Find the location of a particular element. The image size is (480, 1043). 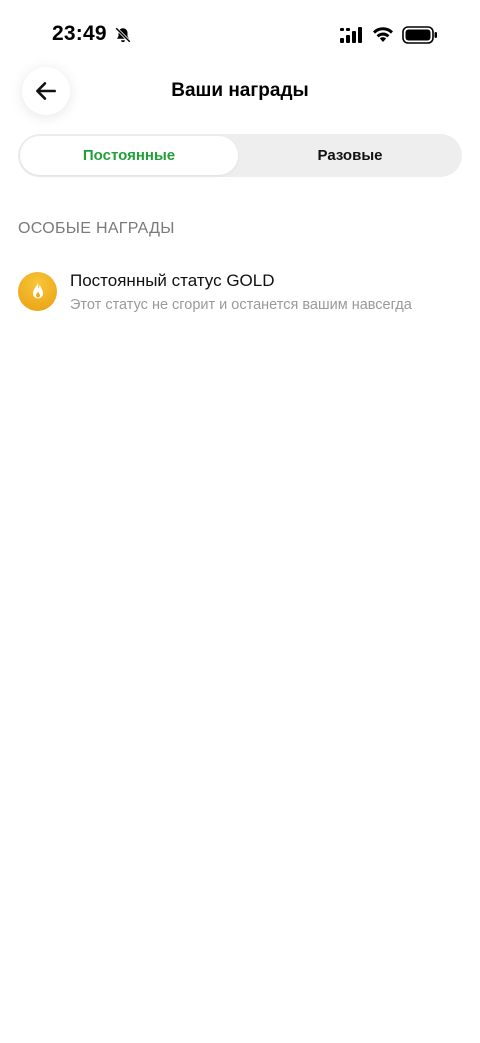

bell-slash-icon is located at coordinates (123, 35).